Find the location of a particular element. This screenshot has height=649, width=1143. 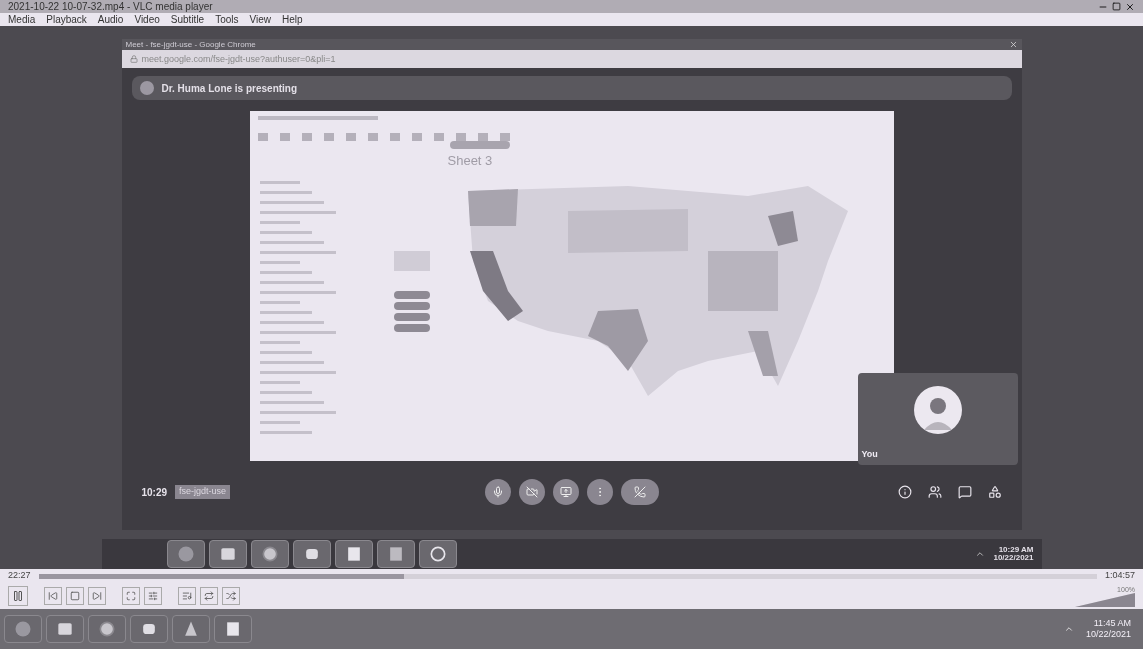

more-button is located at coordinates (599, 492).